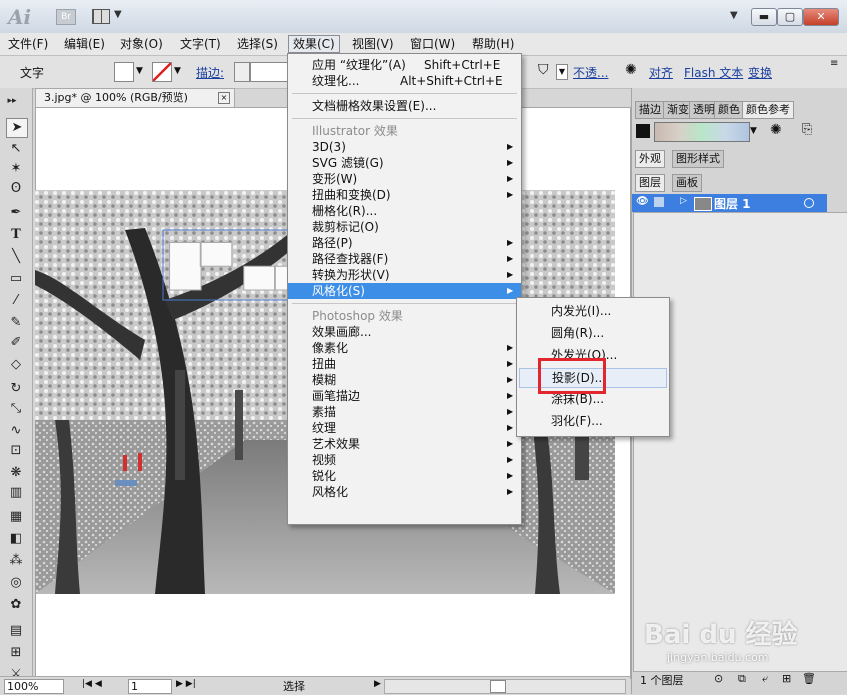  Describe the element at coordinates (498, 686) in the screenshot. I see `scrollbar-thumb` at that location.